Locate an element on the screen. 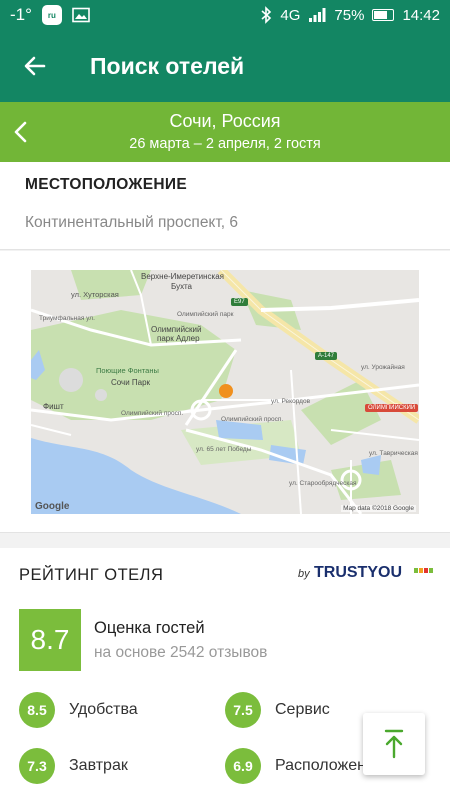  map-label-urozhaynaya: ул. Урожайная is located at coordinates (383, 367).